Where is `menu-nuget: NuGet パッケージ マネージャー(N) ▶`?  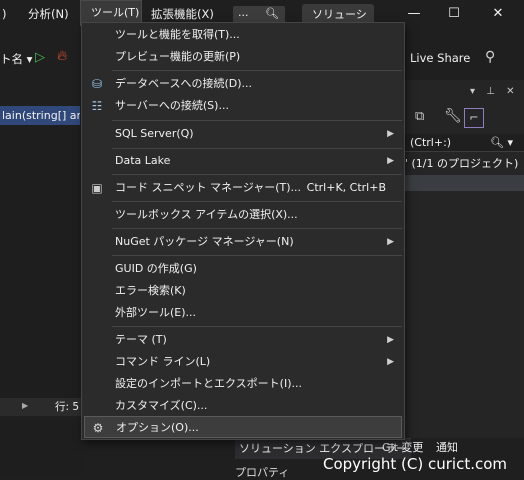
menu-nuget: NuGet パッケージ マネージャー(N) ▶ is located at coordinates (243, 242).